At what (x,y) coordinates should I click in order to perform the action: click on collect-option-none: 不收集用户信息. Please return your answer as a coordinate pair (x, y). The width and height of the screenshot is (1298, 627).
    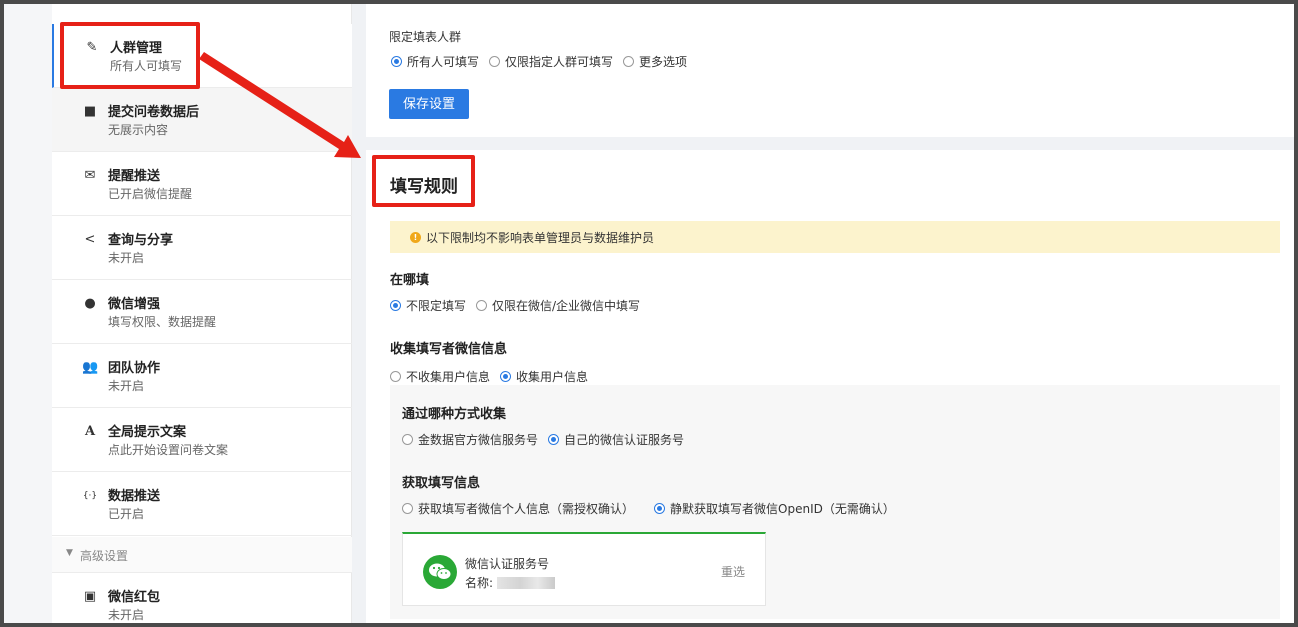
    Looking at the image, I should click on (440, 376).